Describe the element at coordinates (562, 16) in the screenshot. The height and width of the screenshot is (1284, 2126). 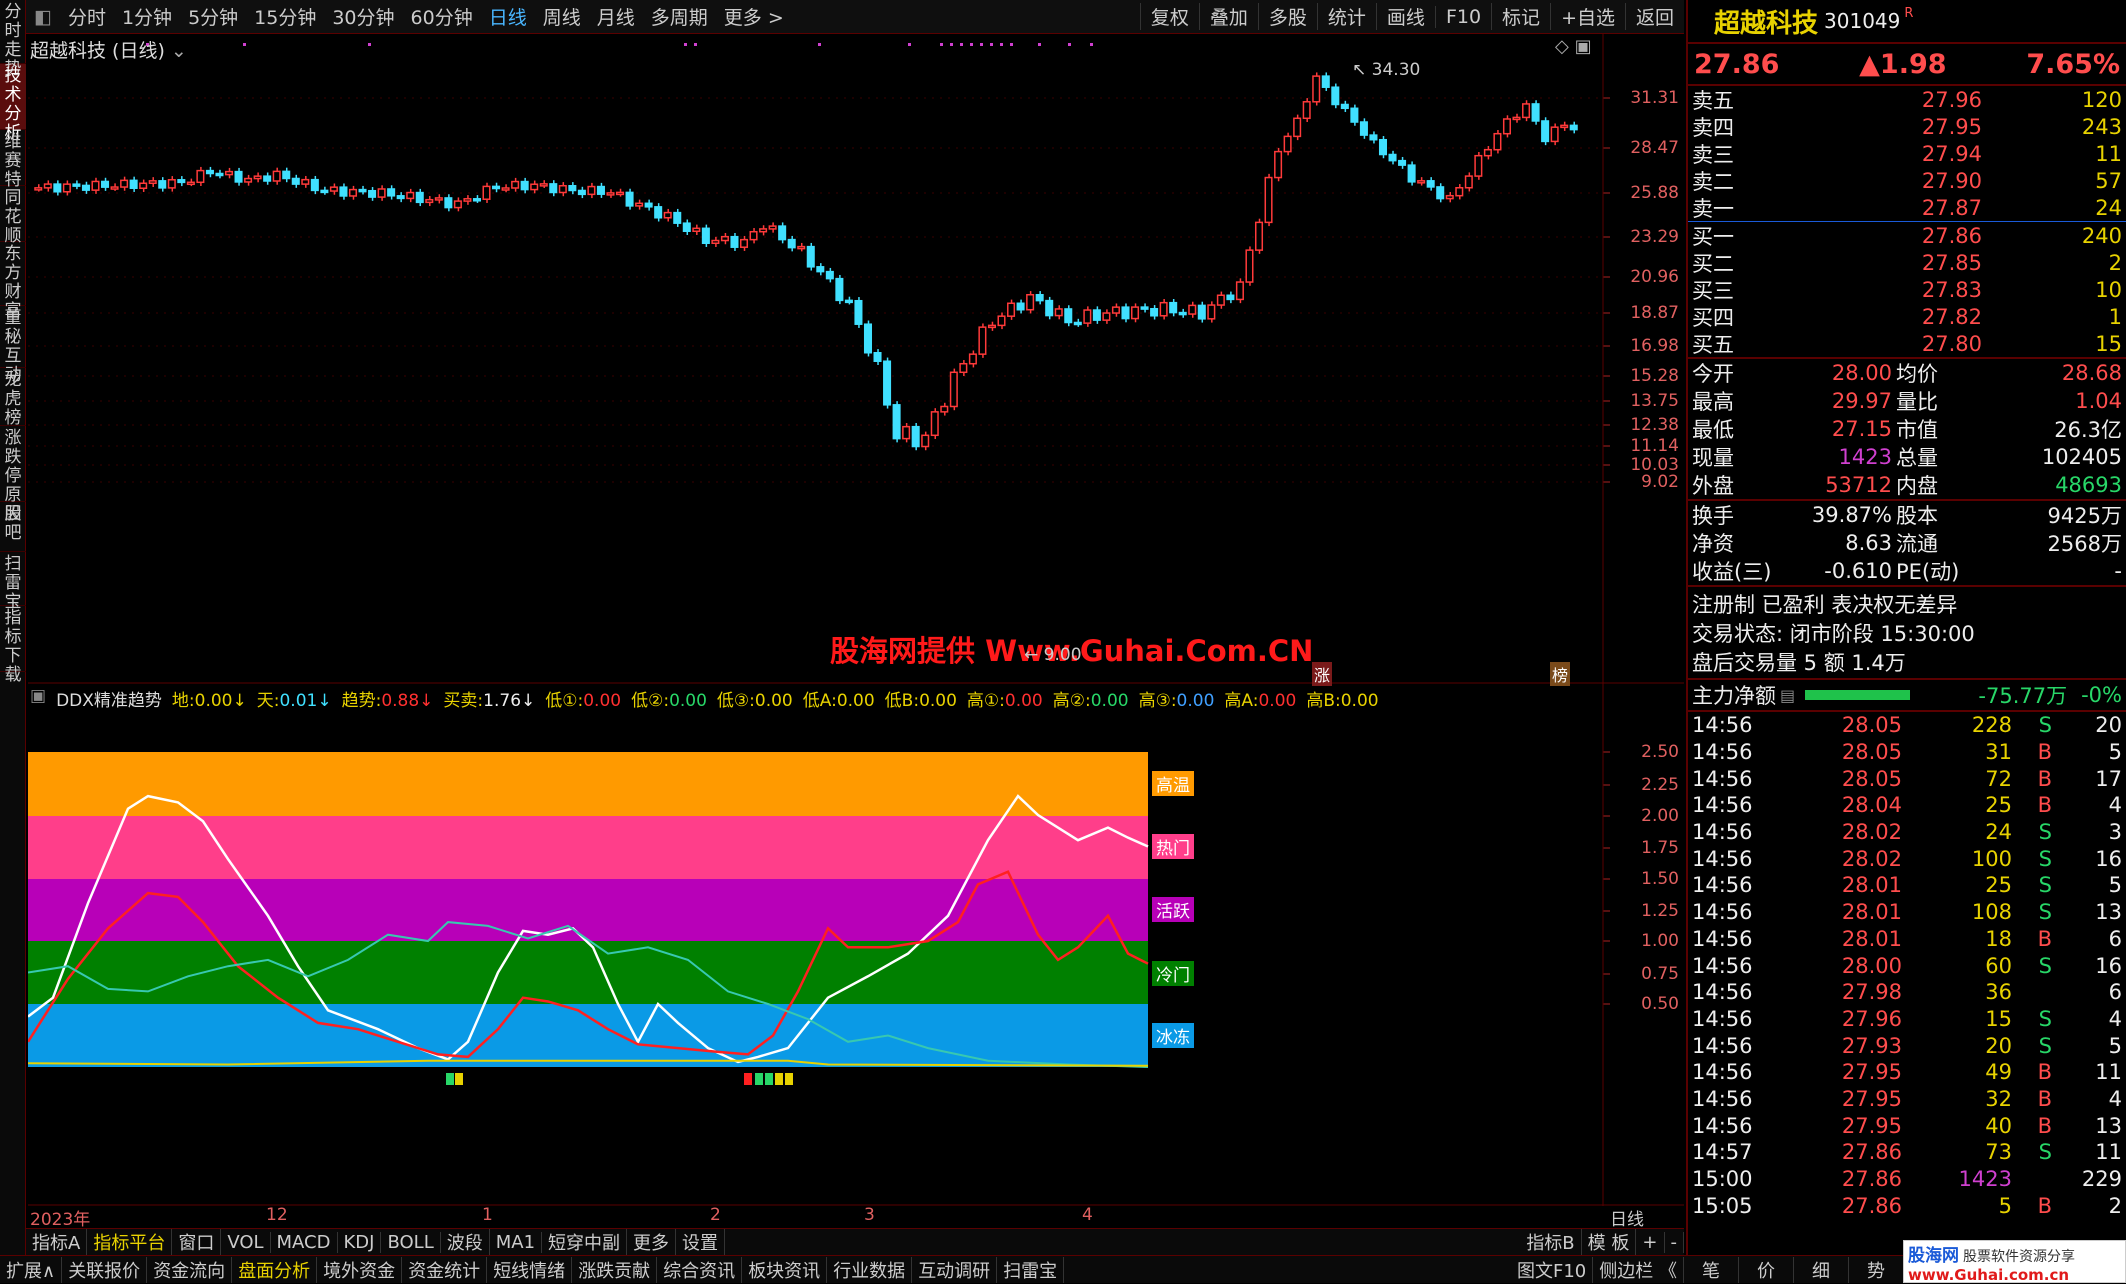
I see `period-tab-7: 周线` at that location.